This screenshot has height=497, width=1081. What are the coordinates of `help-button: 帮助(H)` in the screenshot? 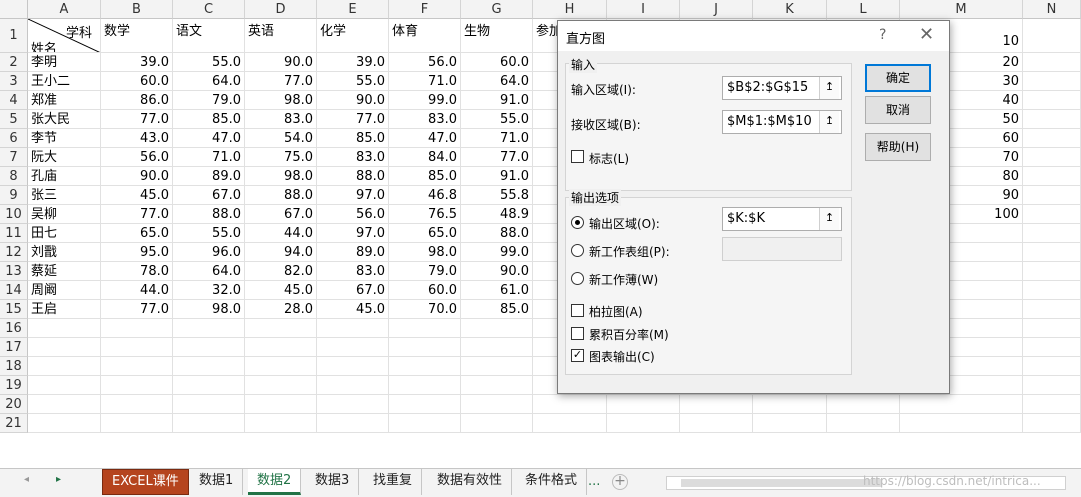 It's located at (898, 147).